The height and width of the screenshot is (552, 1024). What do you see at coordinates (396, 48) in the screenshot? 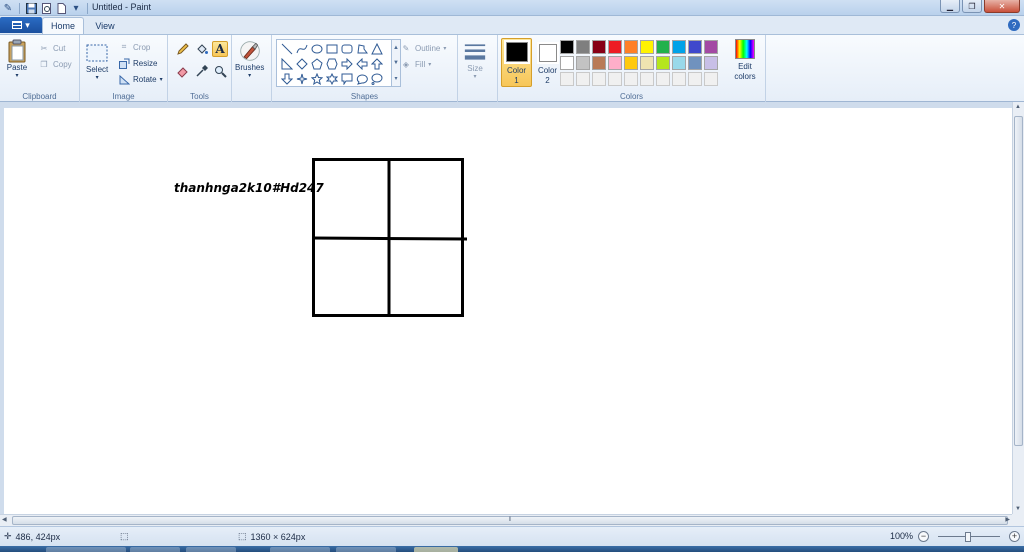
I see `scroll-up-icon: ▲` at bounding box center [396, 48].